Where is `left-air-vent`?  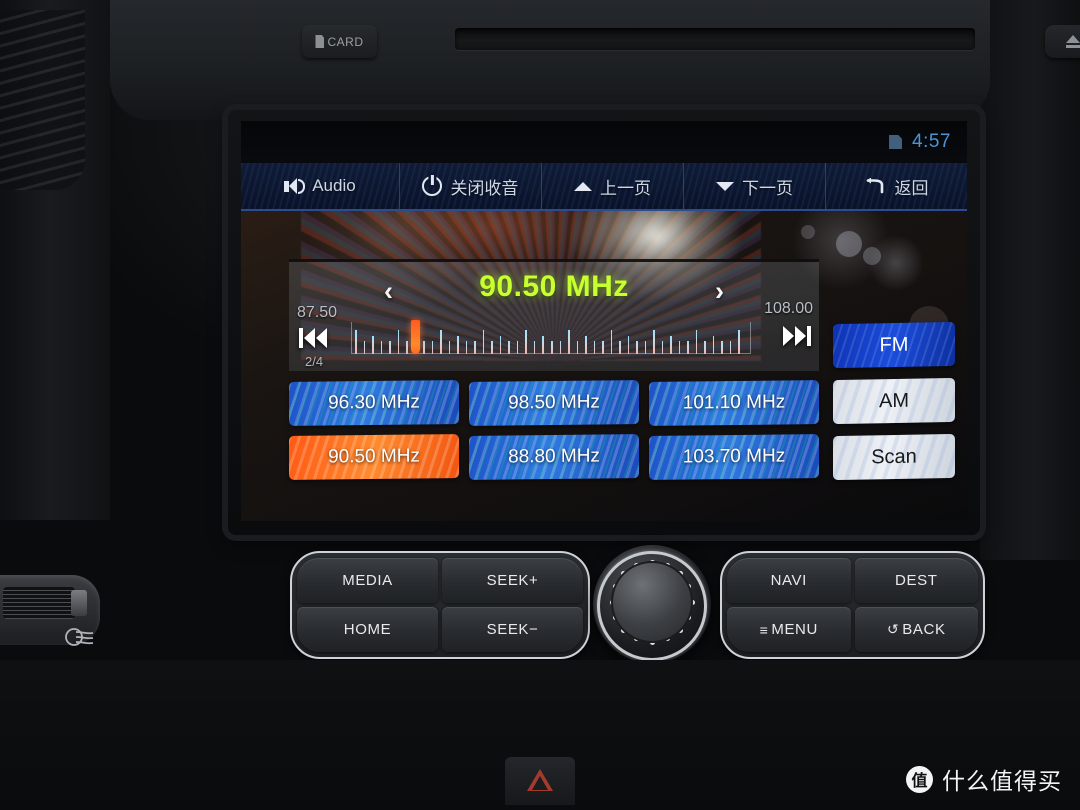
left-air-vent is located at coordinates (55, 260).